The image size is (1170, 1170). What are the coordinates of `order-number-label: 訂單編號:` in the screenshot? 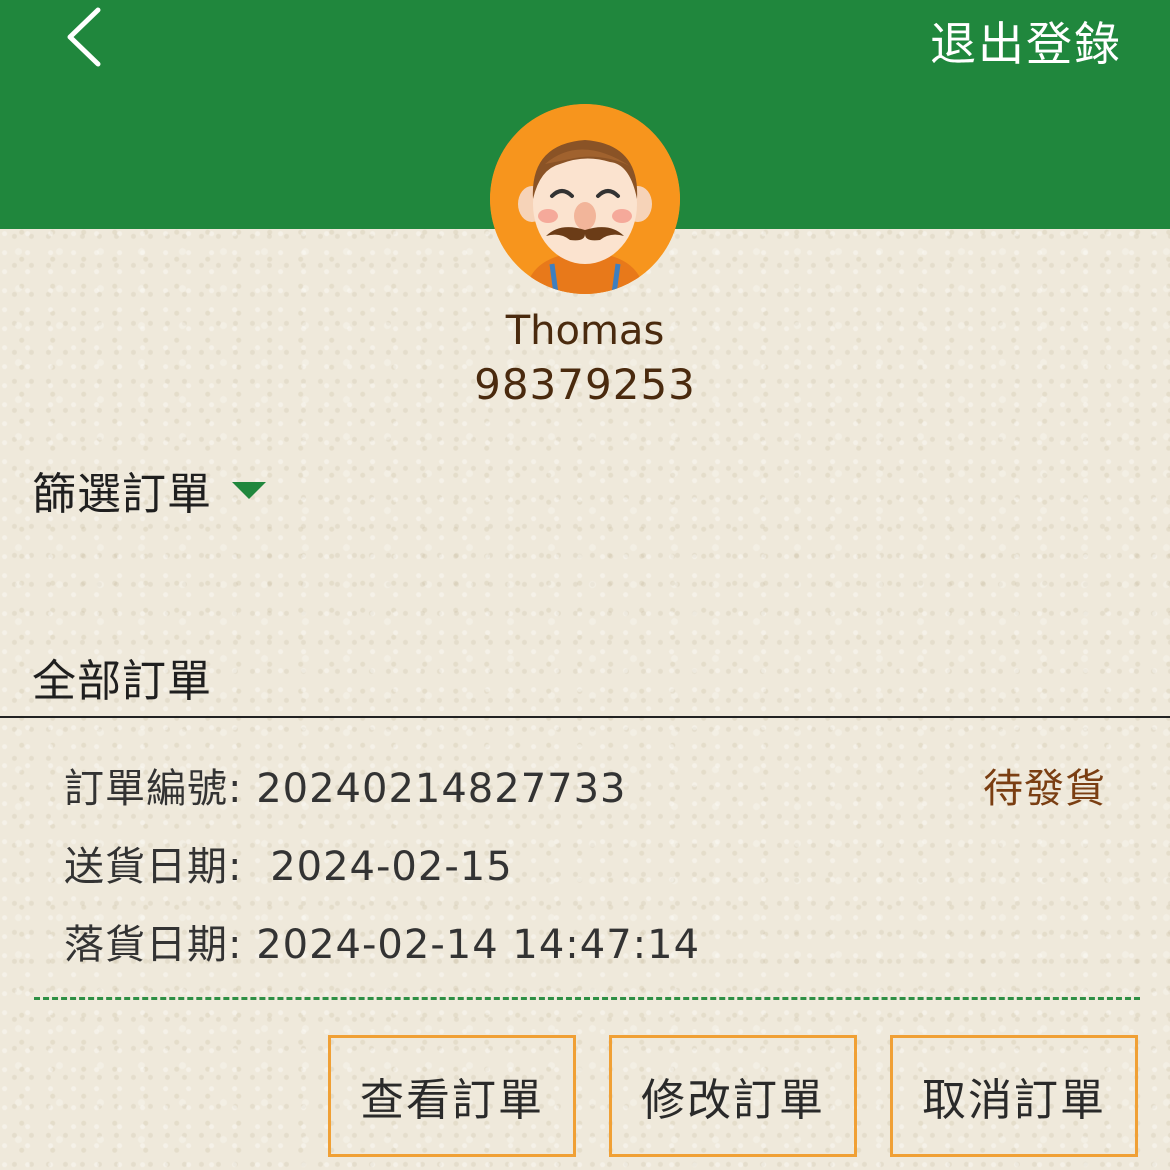 It's located at (153, 789).